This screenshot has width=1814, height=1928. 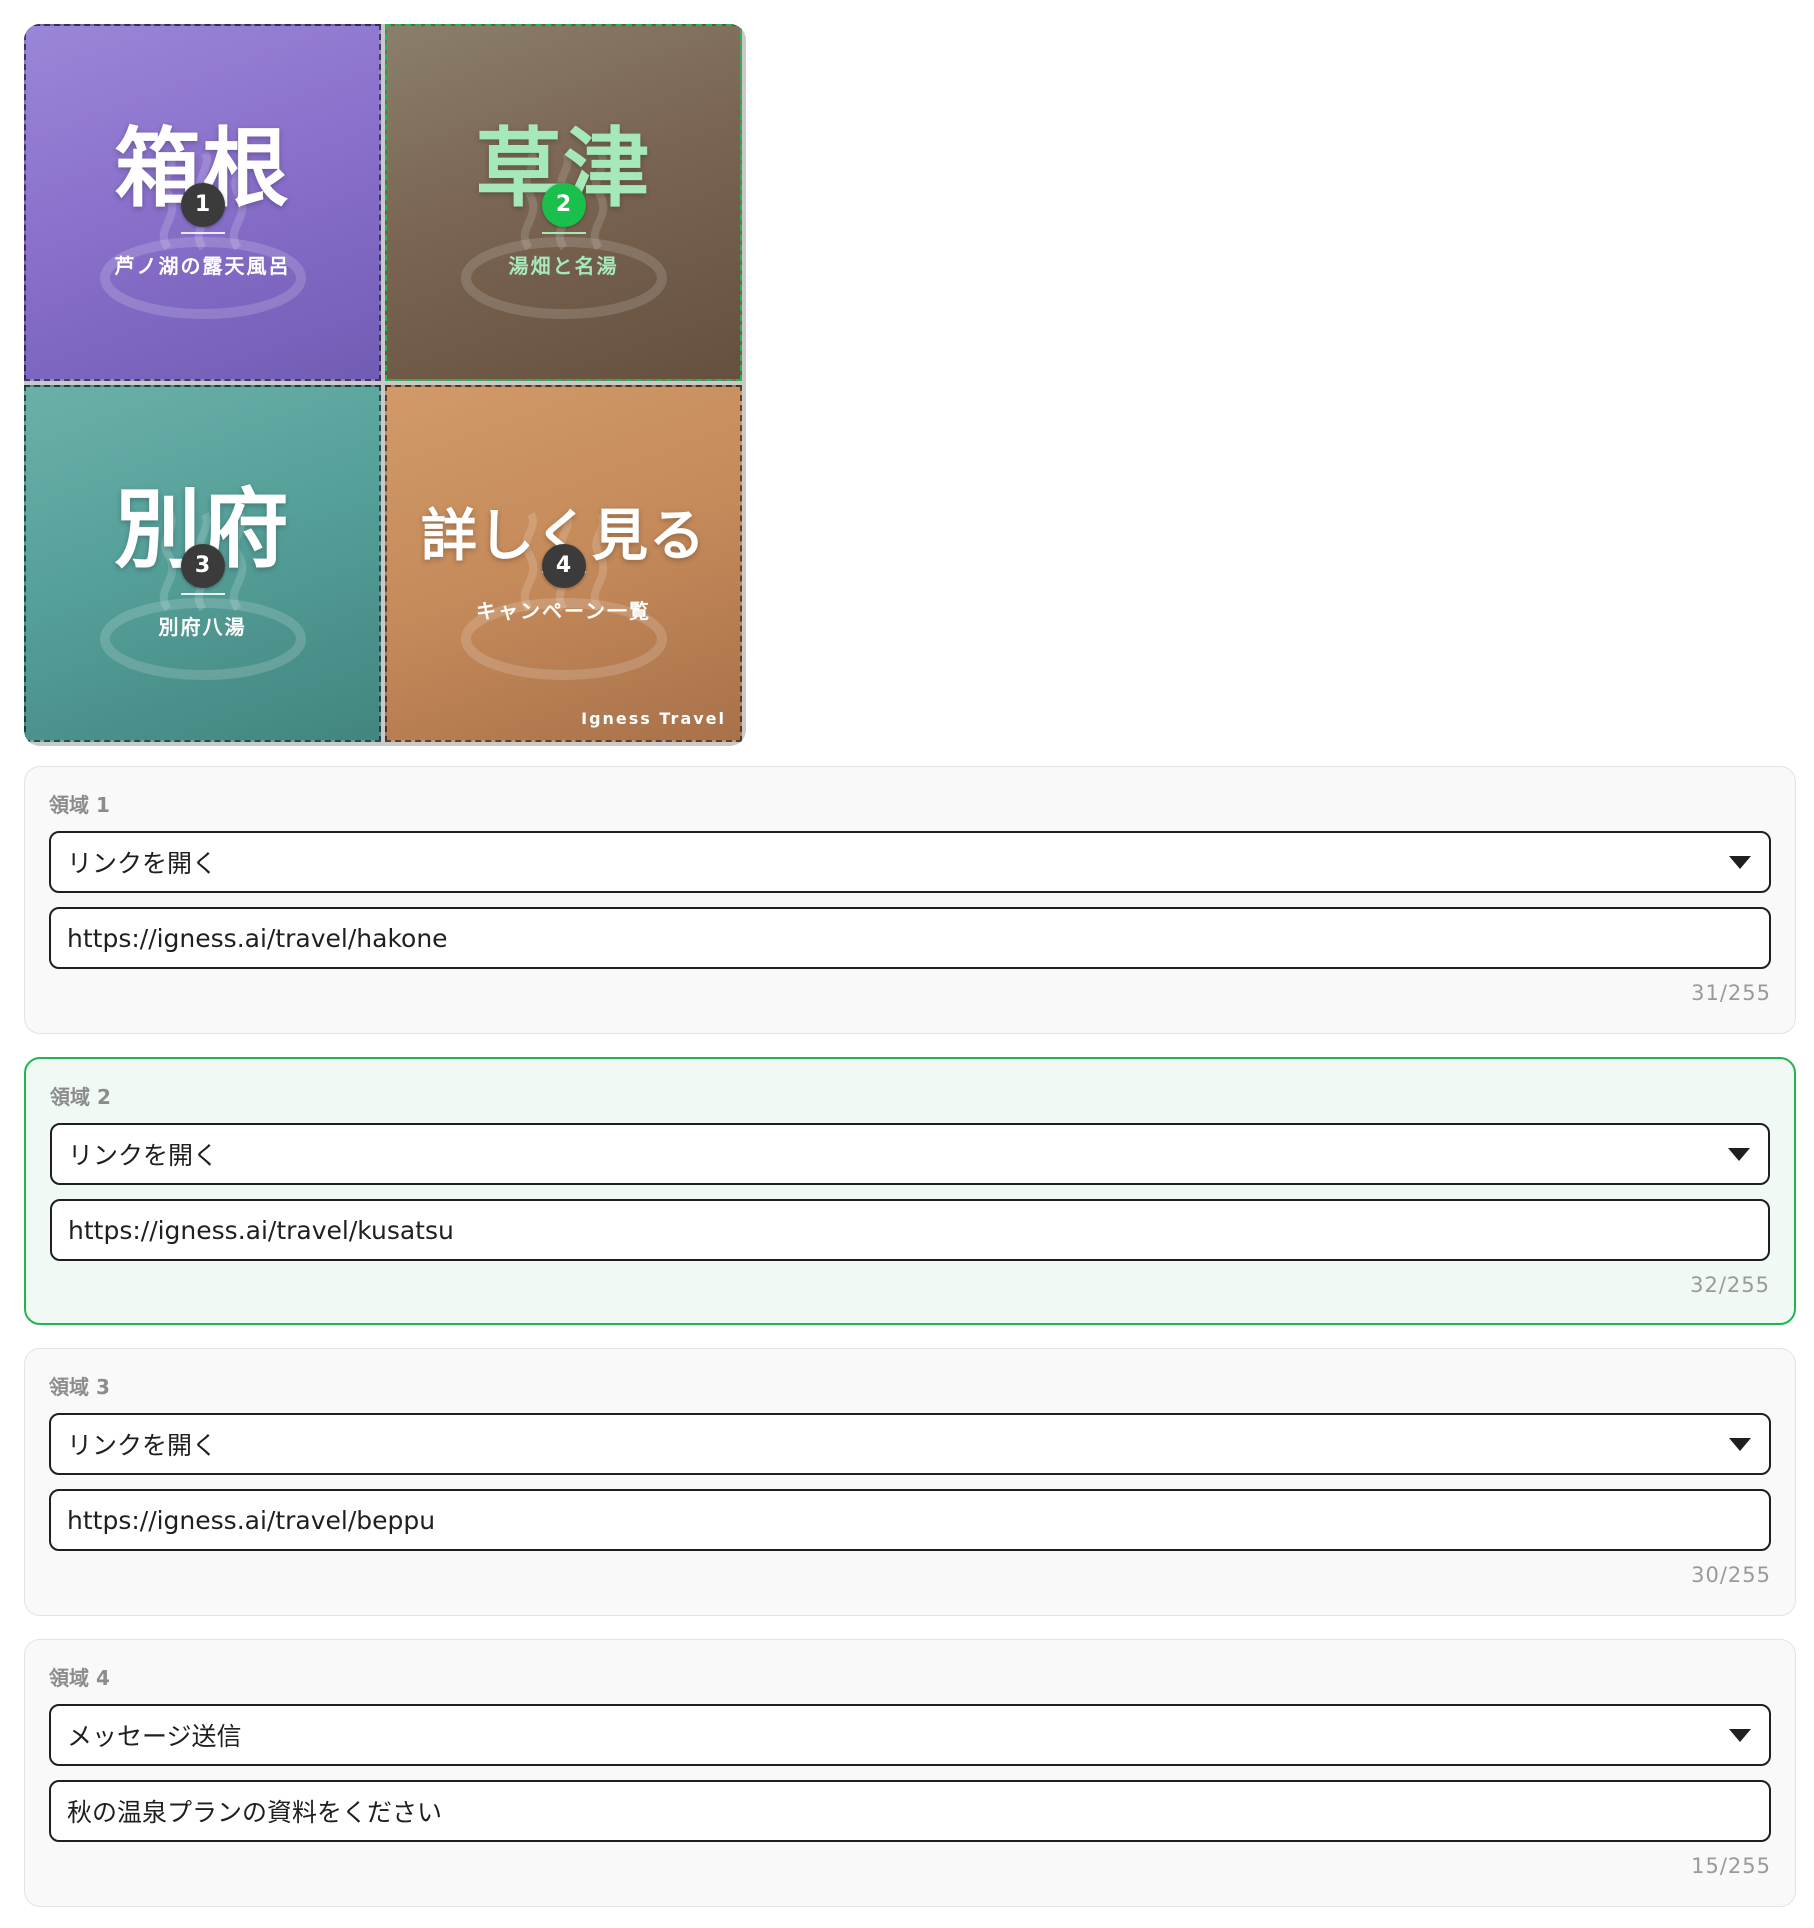 I want to click on region-number-badge: 3, so click(x=202, y=566).